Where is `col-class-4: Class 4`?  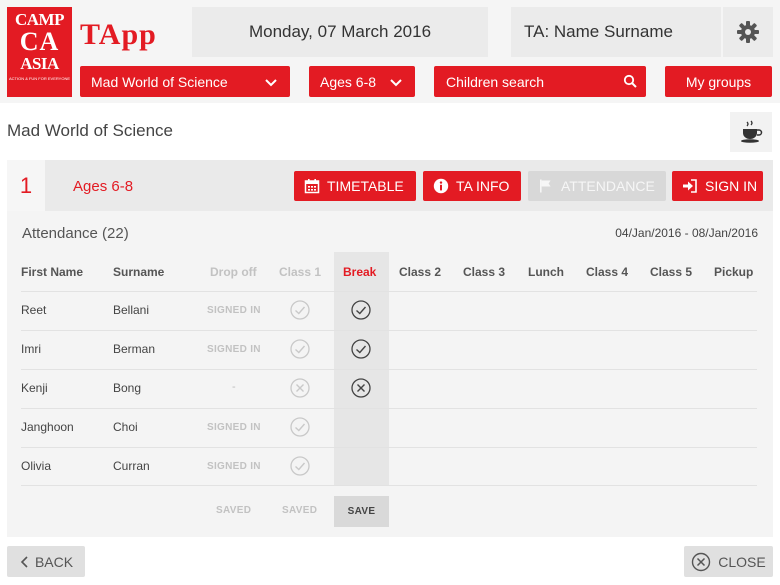 col-class-4: Class 4 is located at coordinates (607, 272).